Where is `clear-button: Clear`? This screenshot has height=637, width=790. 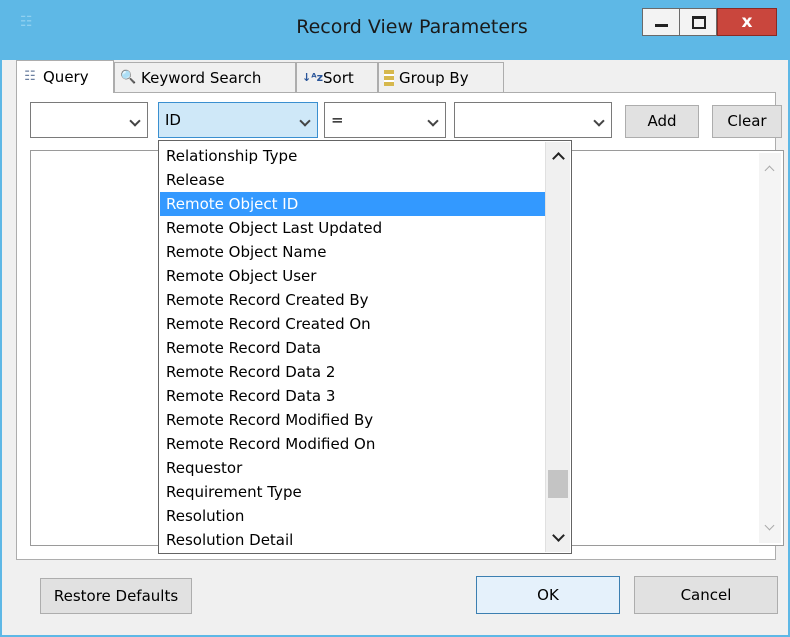
clear-button: Clear is located at coordinates (747, 121).